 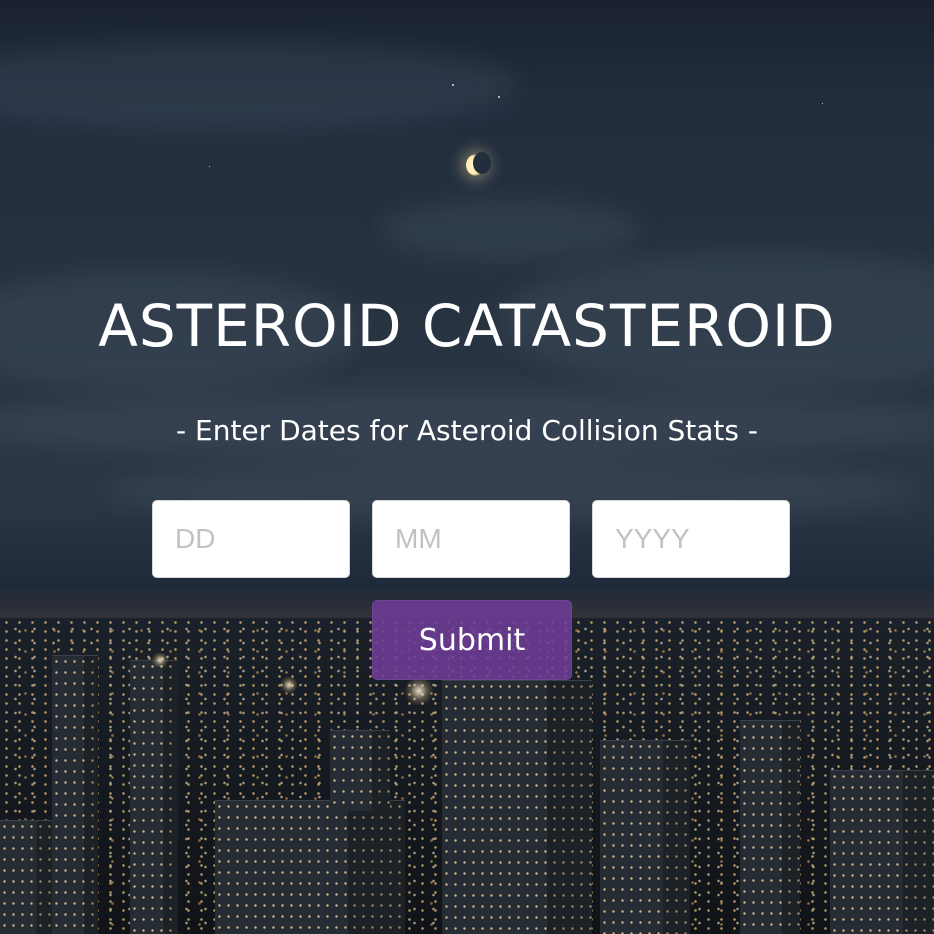 I want to click on page-title: ASTEROID CATASTEROID, so click(x=467, y=326).